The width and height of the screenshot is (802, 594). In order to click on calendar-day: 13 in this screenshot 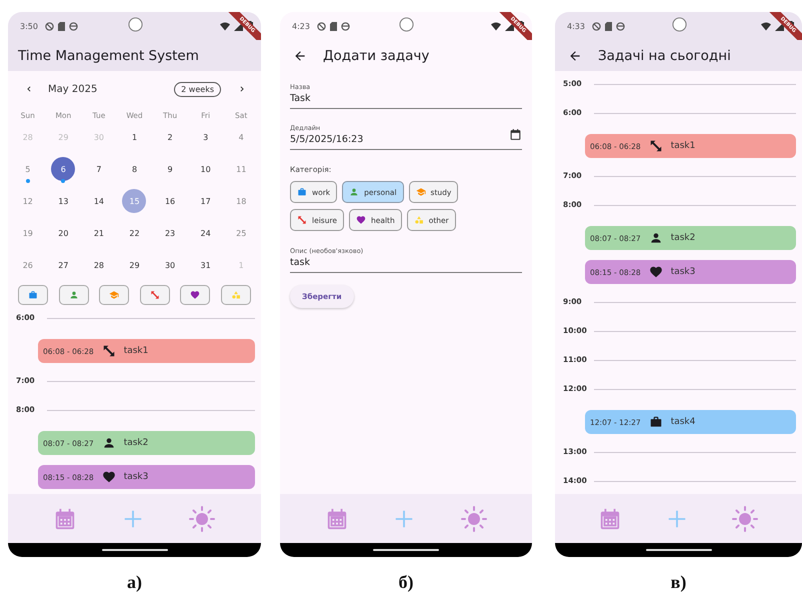, I will do `click(63, 201)`.